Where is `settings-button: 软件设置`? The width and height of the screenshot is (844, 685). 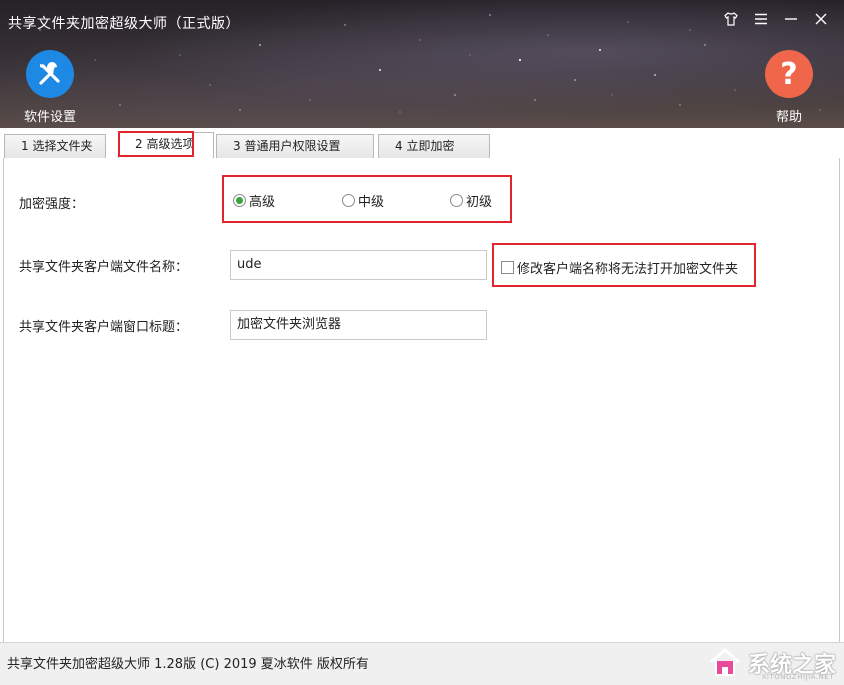 settings-button: 软件设置 is located at coordinates (50, 87).